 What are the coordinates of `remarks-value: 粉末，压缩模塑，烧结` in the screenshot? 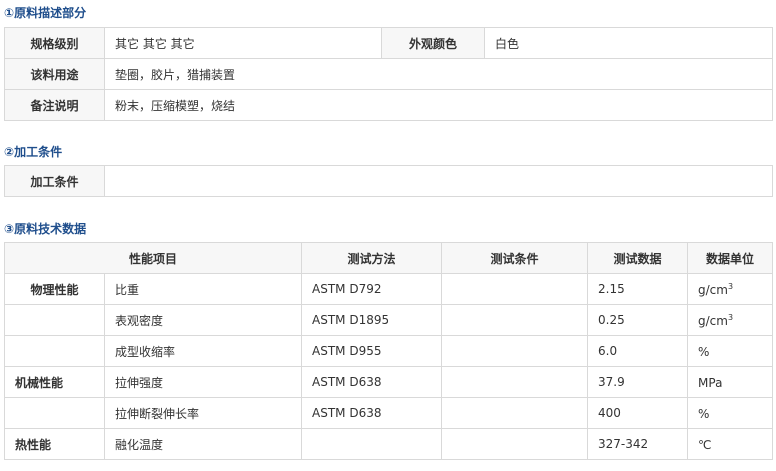 It's located at (438, 105).